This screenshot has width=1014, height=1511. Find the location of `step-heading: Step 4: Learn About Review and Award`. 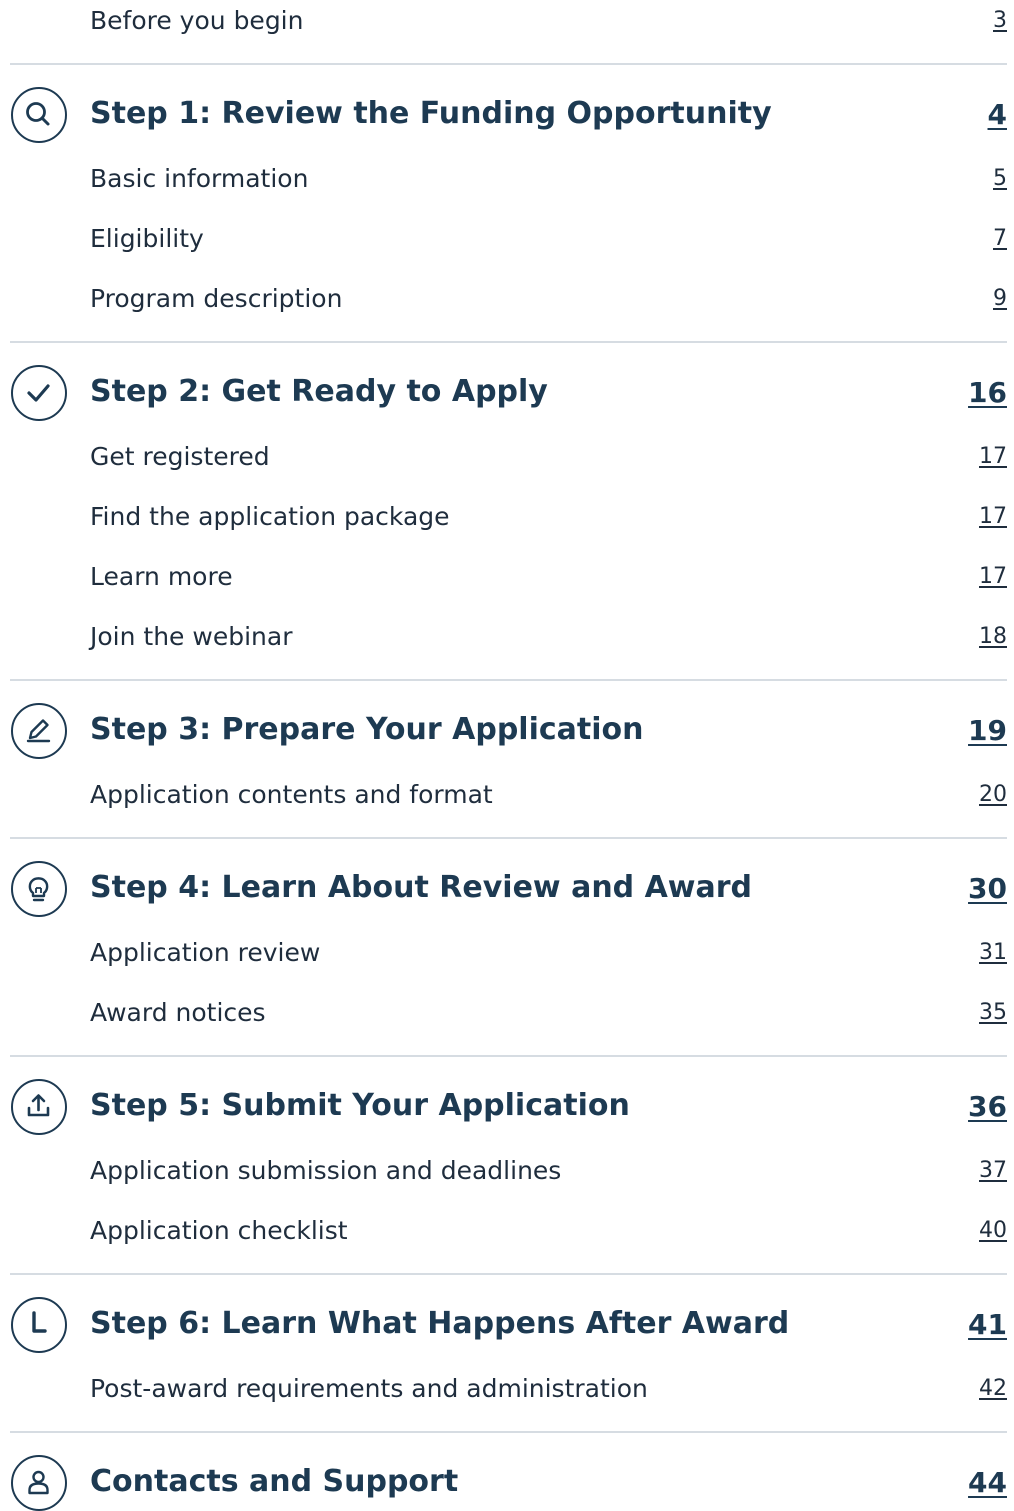

step-heading: Step 4: Learn About Review and Award is located at coordinates (421, 887).